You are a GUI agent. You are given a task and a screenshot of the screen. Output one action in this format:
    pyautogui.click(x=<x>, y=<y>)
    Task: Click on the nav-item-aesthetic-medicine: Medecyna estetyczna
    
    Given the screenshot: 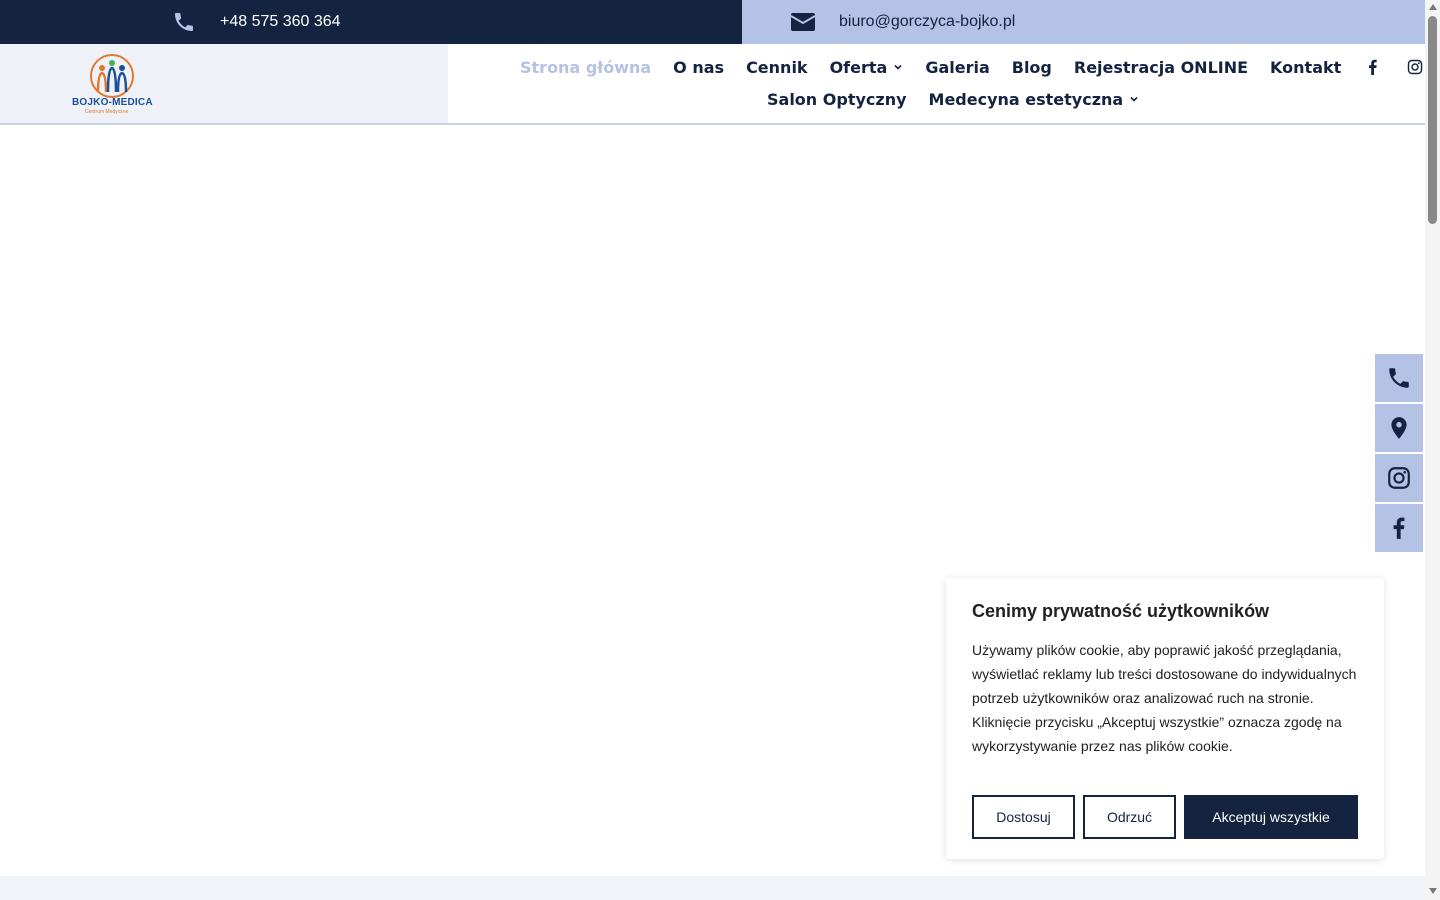 What is the action you would take?
    pyautogui.click(x=1034, y=99)
    